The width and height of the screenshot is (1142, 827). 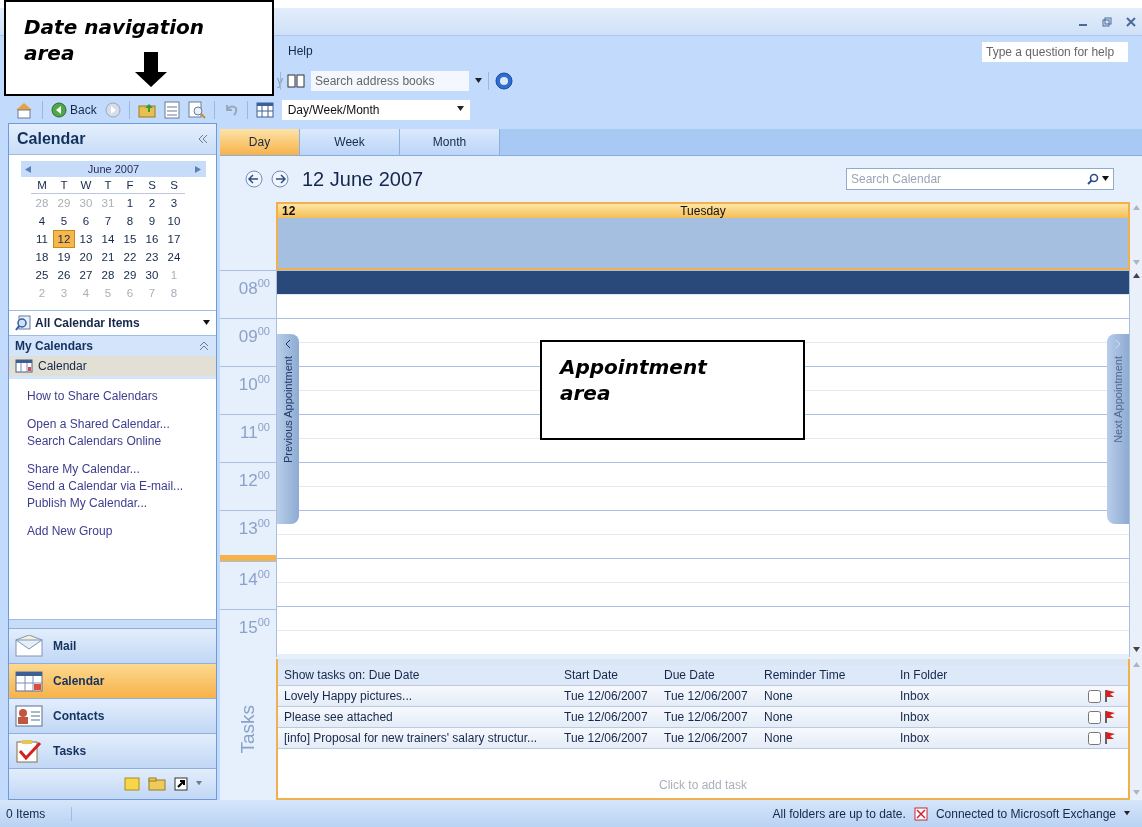 What do you see at coordinates (174, 257) in the screenshot?
I see `calendar-day: 24` at bounding box center [174, 257].